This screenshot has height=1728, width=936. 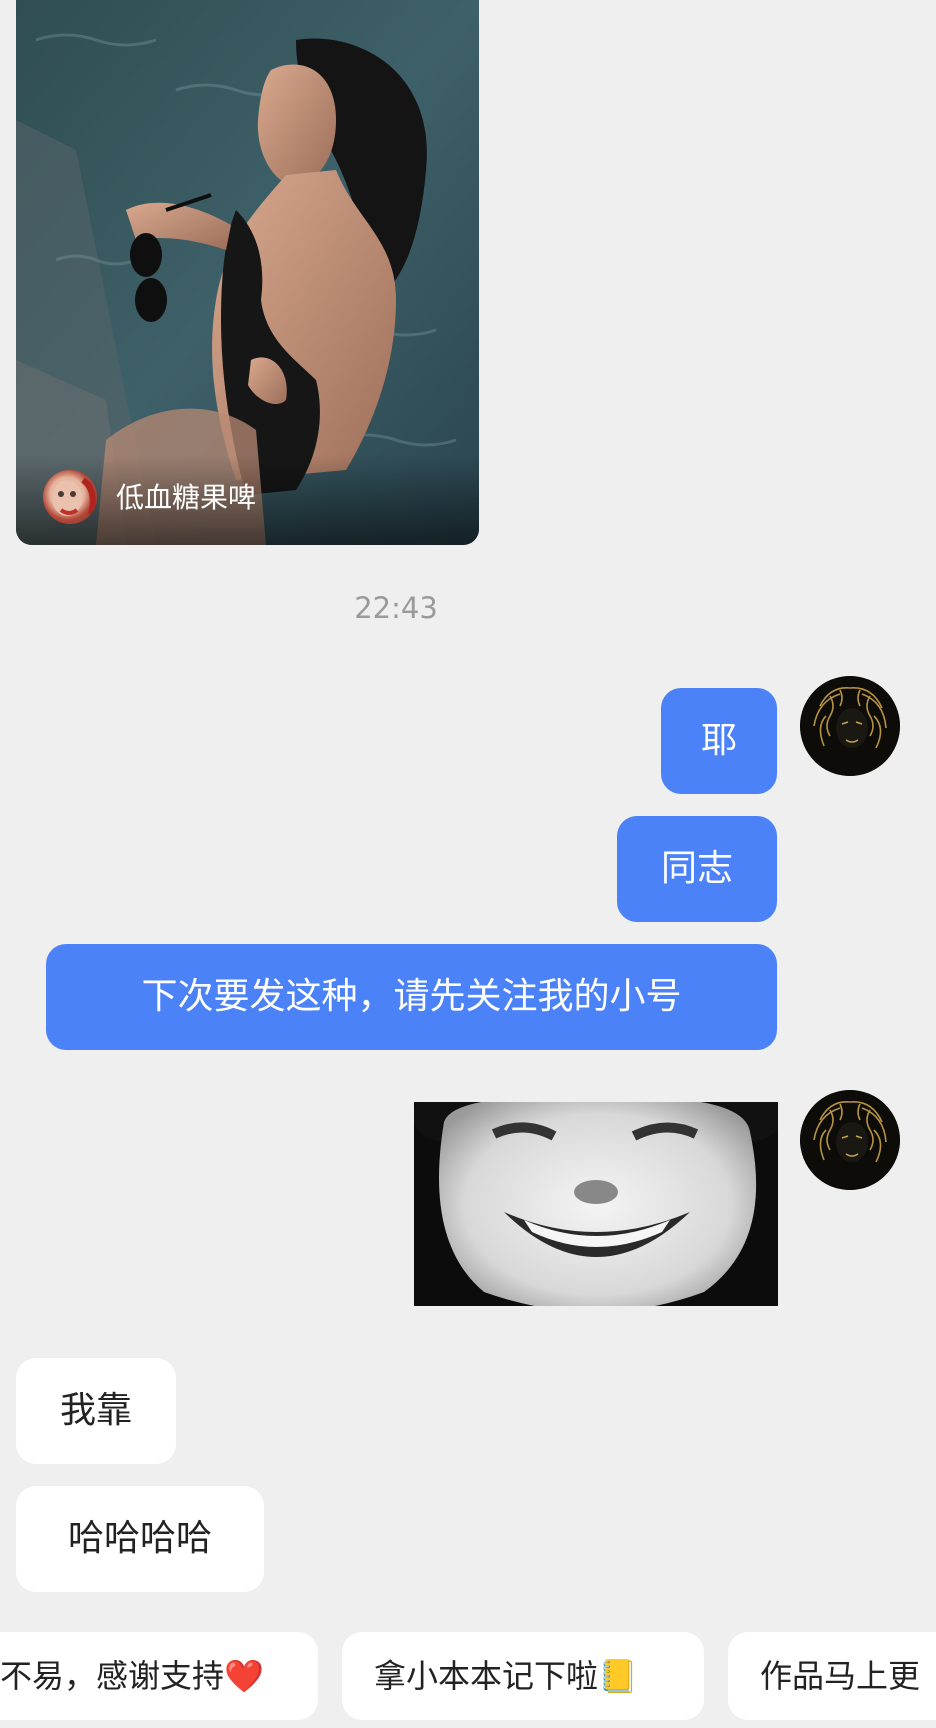 I want to click on message-text: 我靠, so click(x=95, y=1410).